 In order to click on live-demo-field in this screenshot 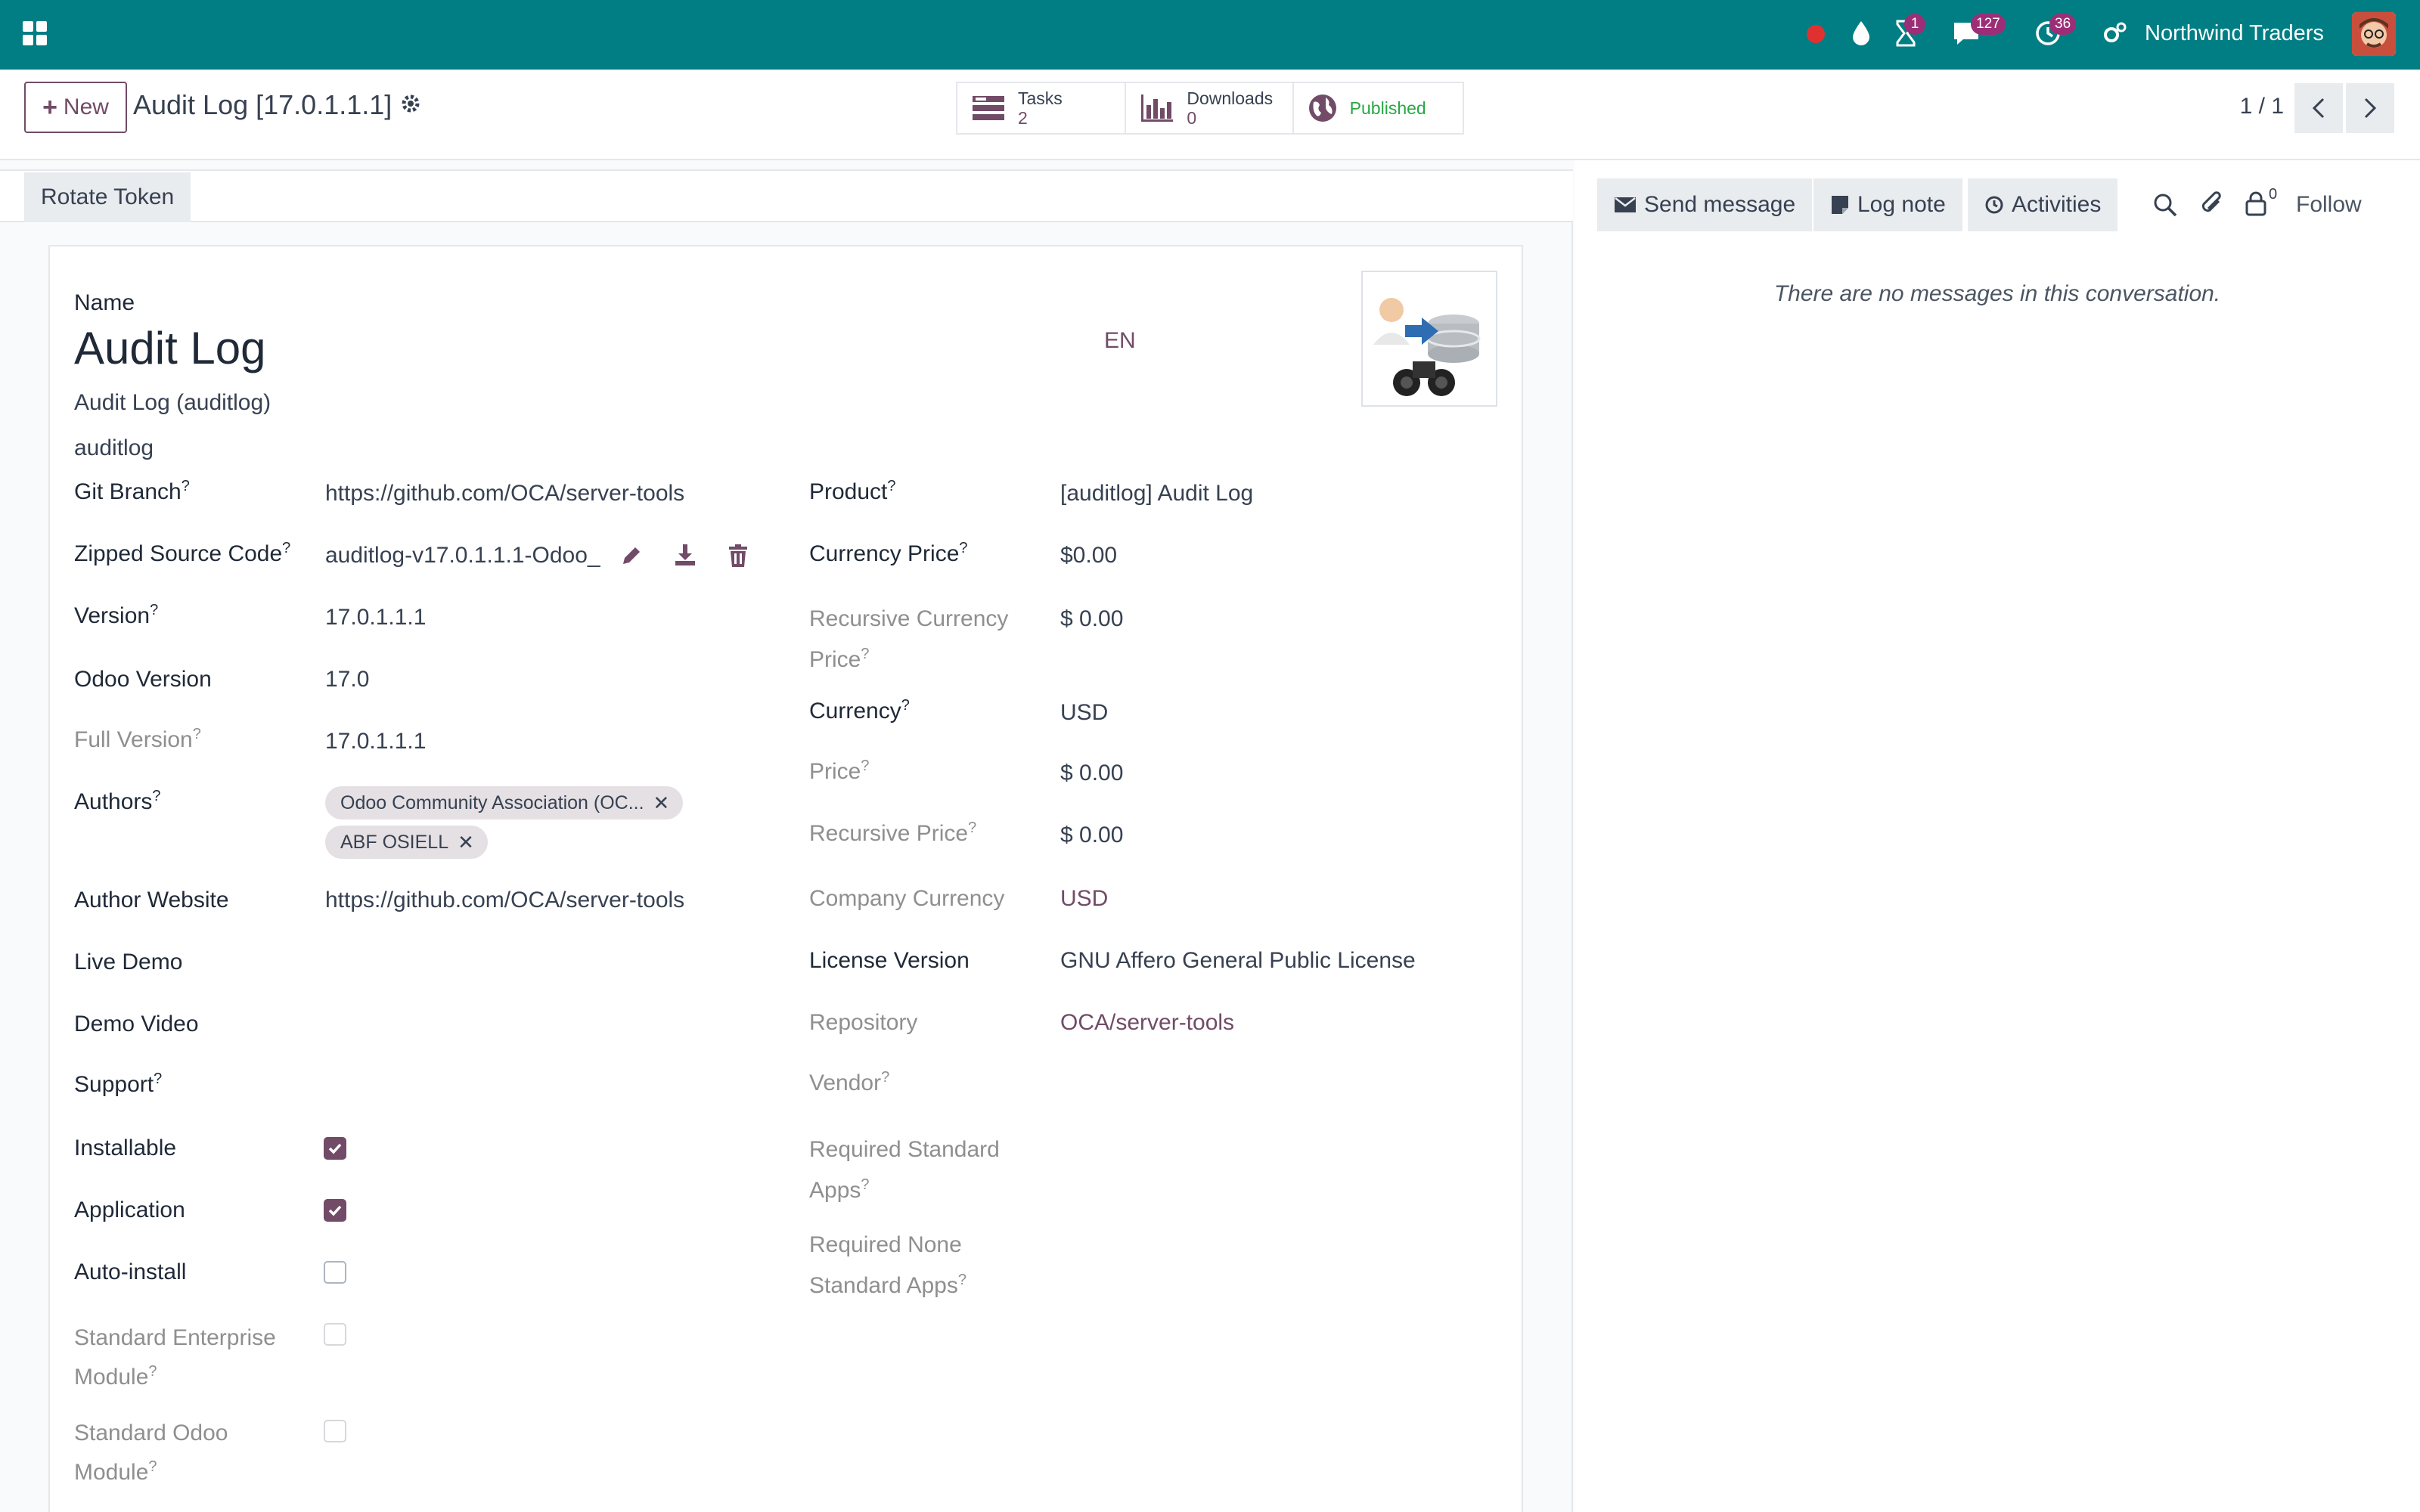, I will do `click(537, 961)`.